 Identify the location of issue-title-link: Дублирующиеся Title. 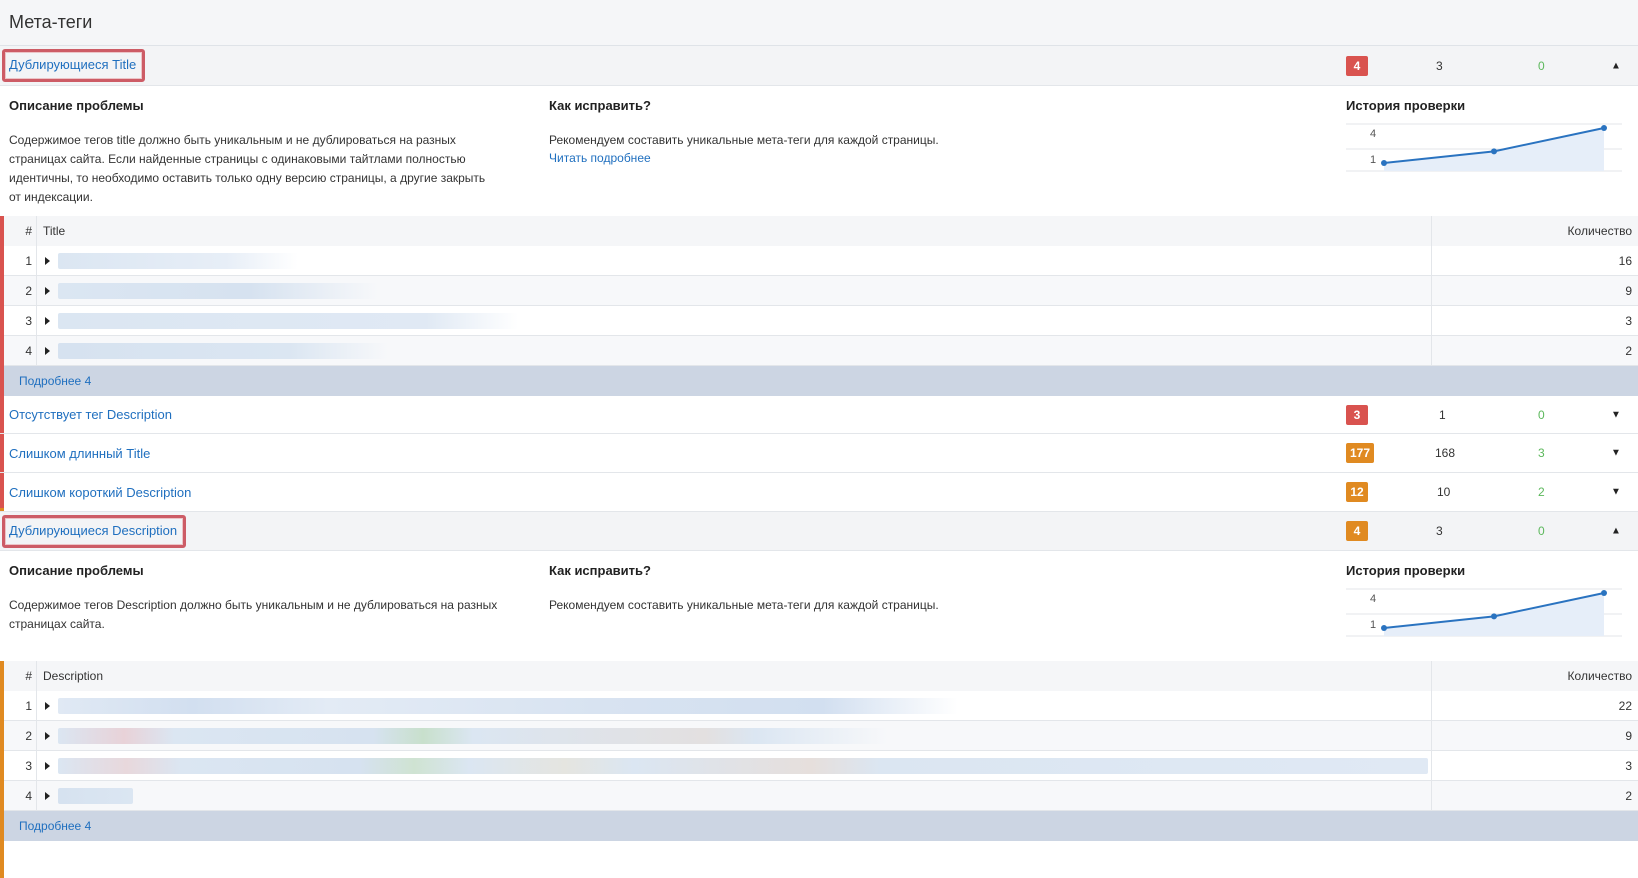
(73, 65).